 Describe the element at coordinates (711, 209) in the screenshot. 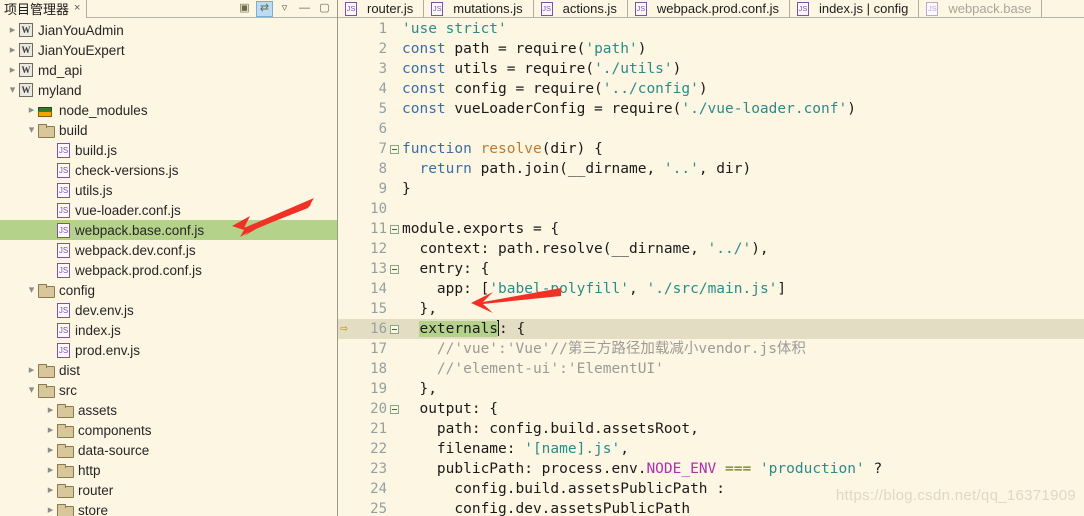

I see `code-line-10: 10` at that location.